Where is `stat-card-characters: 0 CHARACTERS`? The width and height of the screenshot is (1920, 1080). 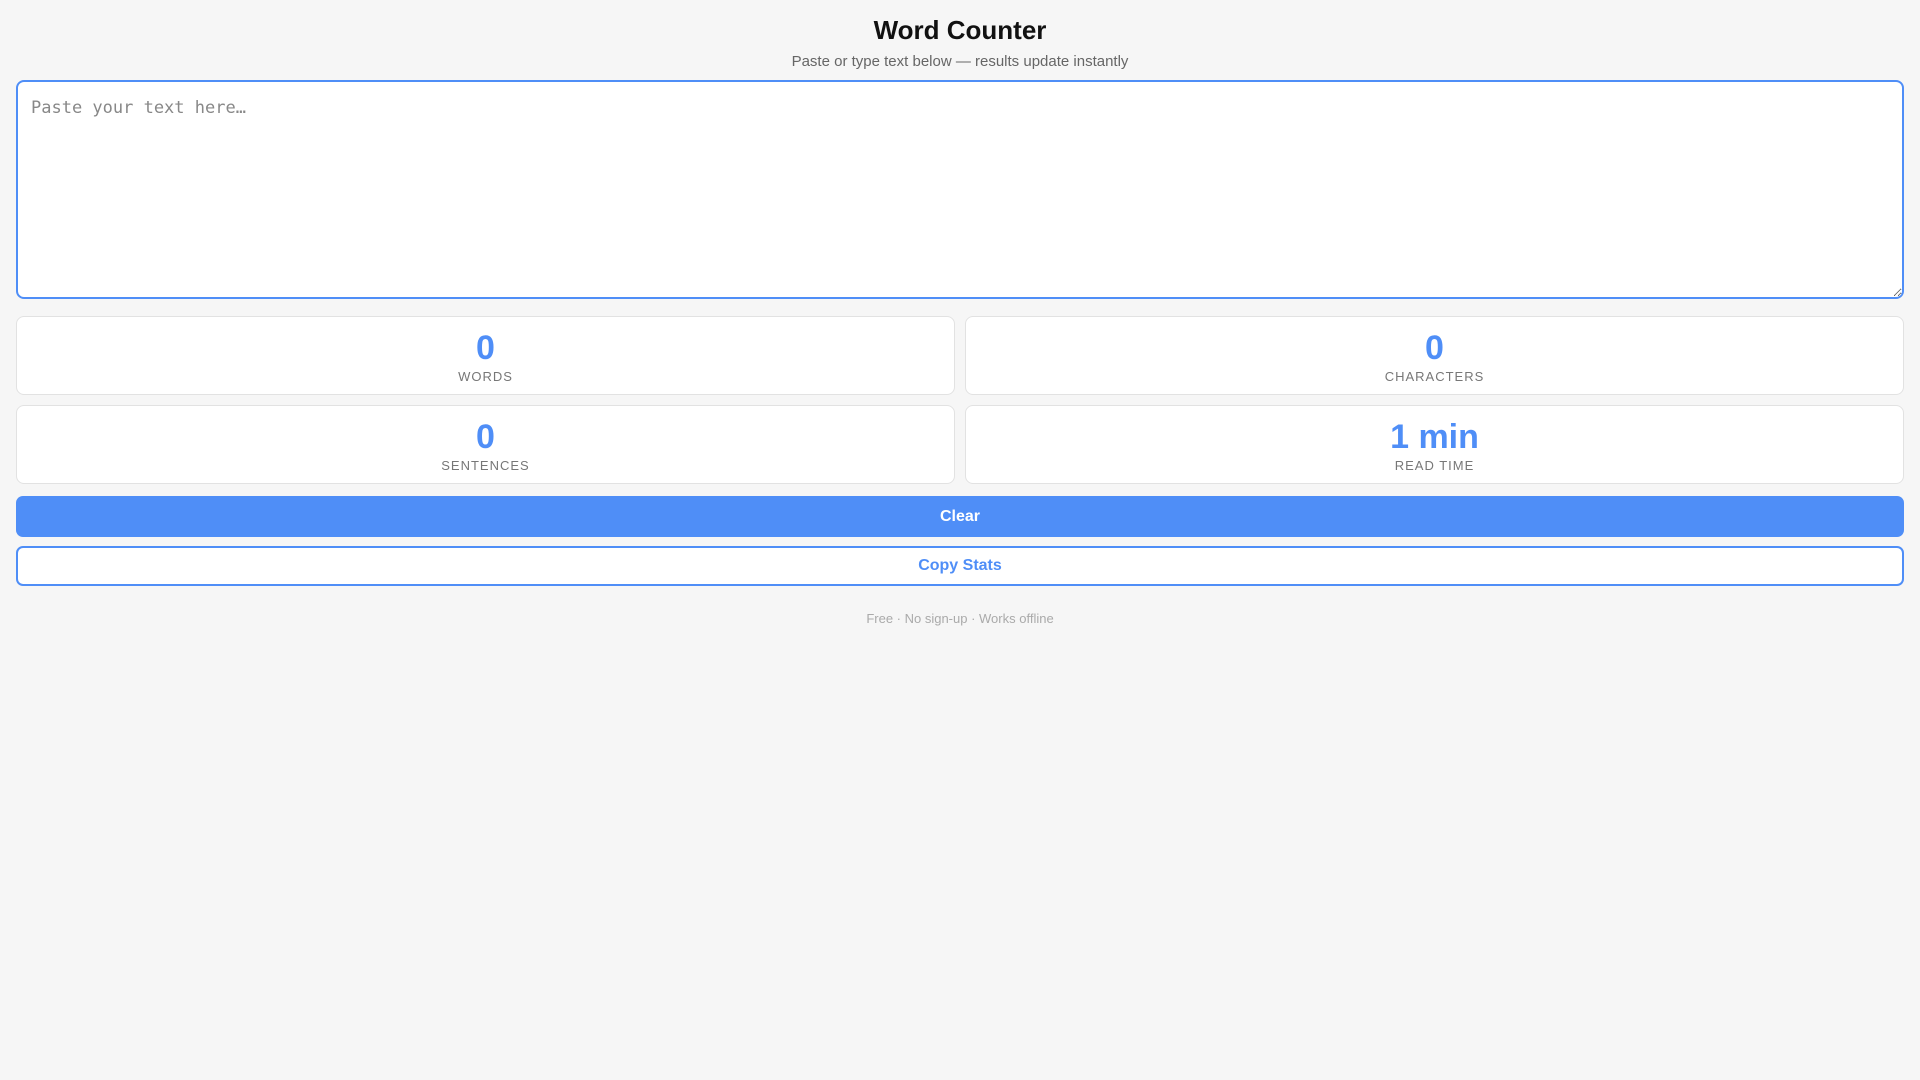
stat-card-characters: 0 CHARACTERS is located at coordinates (1434, 355).